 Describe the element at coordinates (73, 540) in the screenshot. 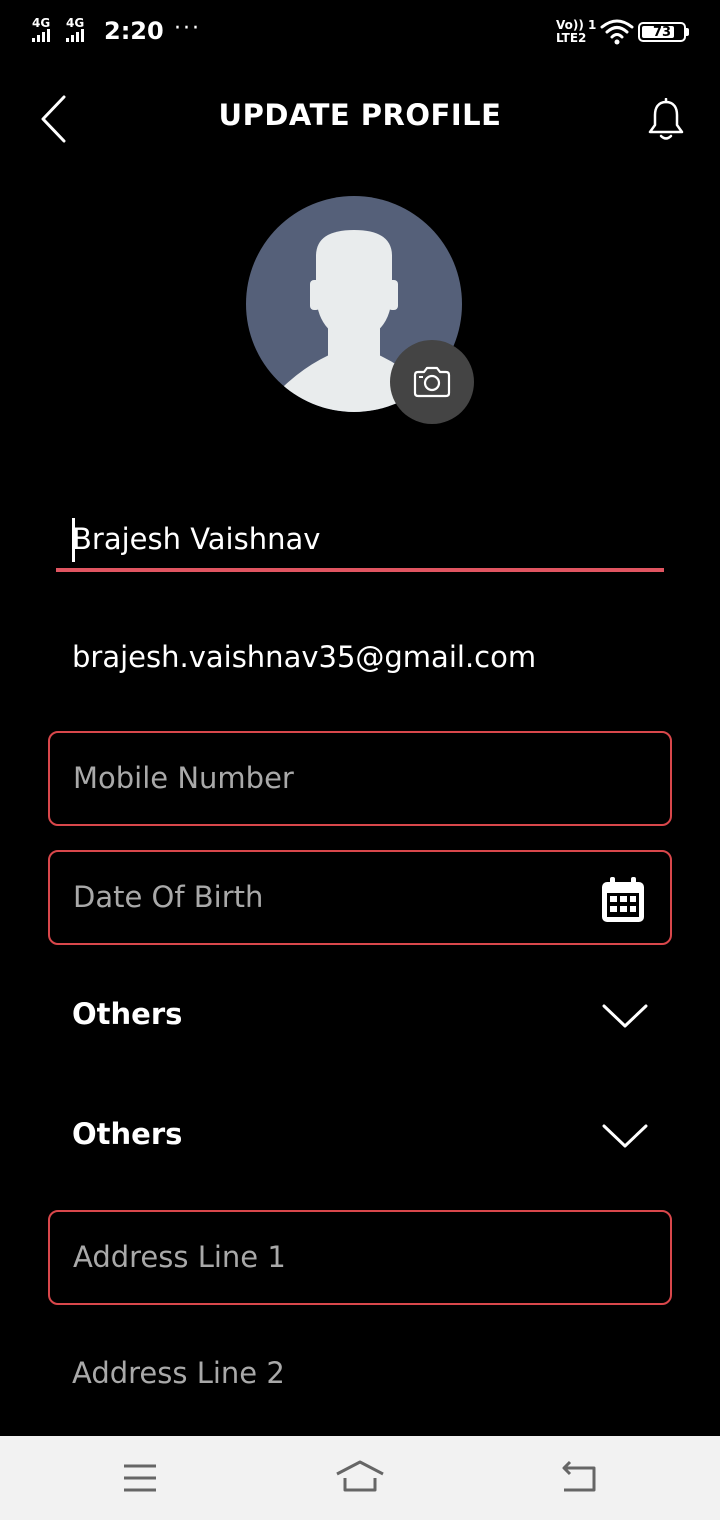

I see `text-caret` at that location.